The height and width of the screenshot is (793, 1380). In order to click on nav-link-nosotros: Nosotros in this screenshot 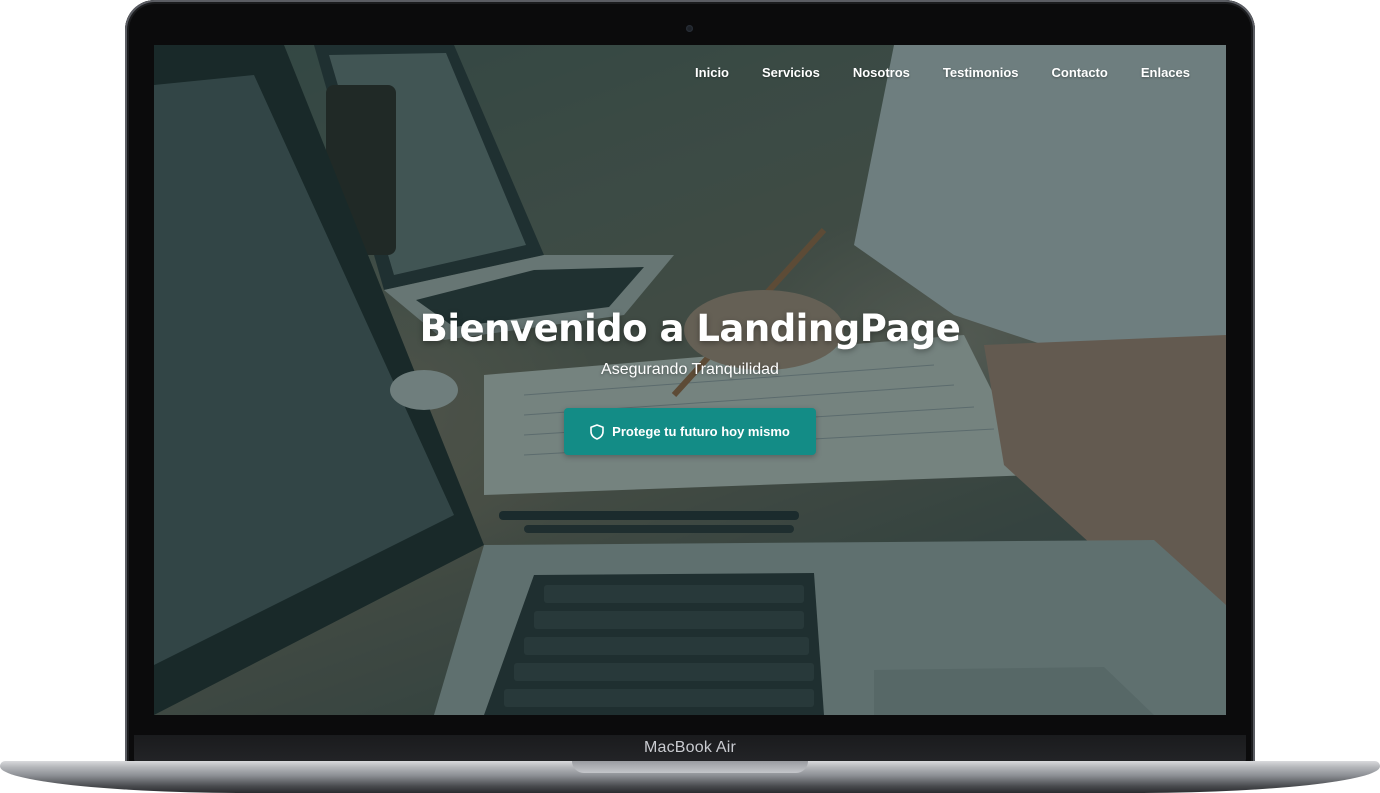, I will do `click(881, 72)`.